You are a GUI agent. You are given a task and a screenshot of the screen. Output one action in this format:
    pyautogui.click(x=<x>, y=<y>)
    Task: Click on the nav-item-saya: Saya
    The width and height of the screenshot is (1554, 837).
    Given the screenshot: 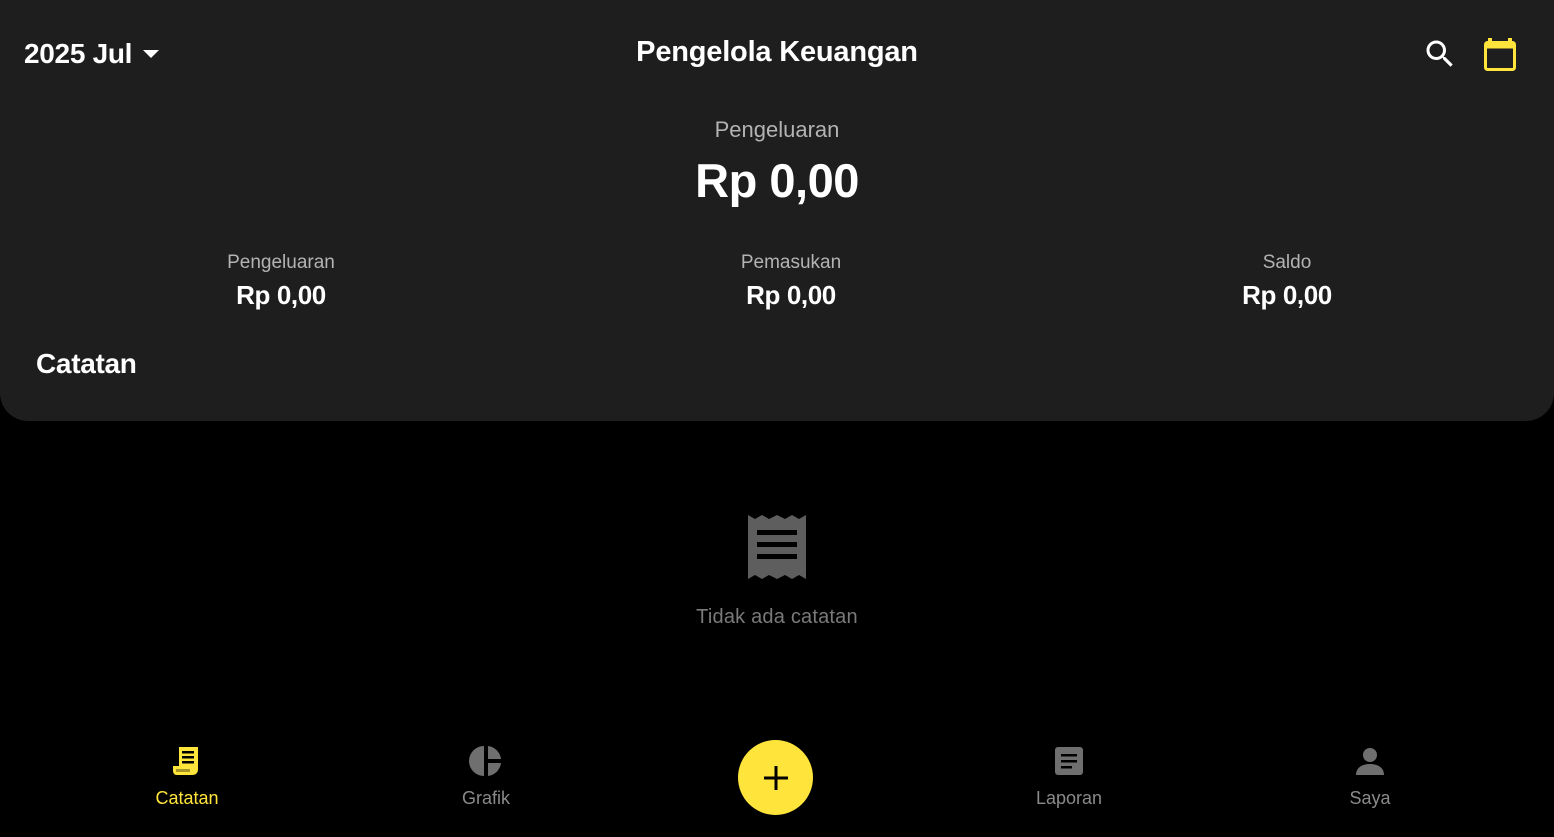 What is the action you would take?
    pyautogui.click(x=1370, y=776)
    